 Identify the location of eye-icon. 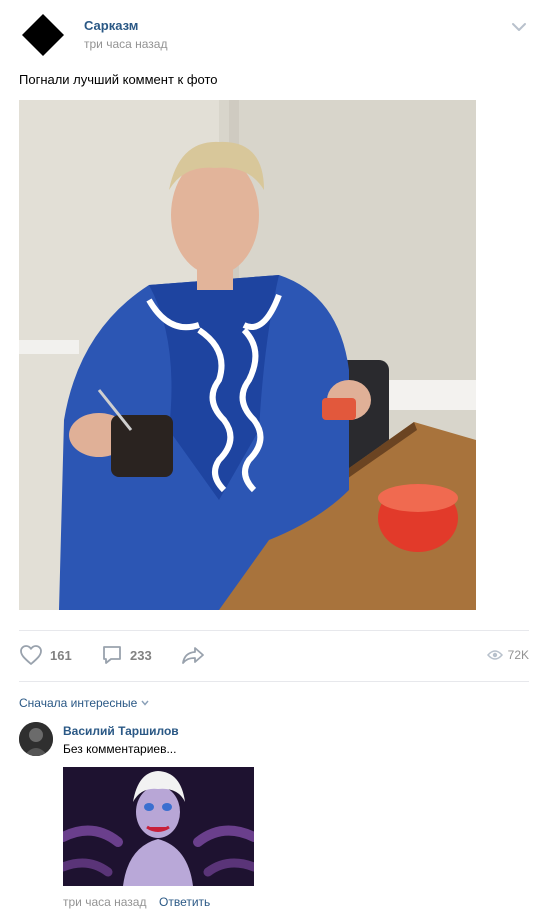
(494, 655).